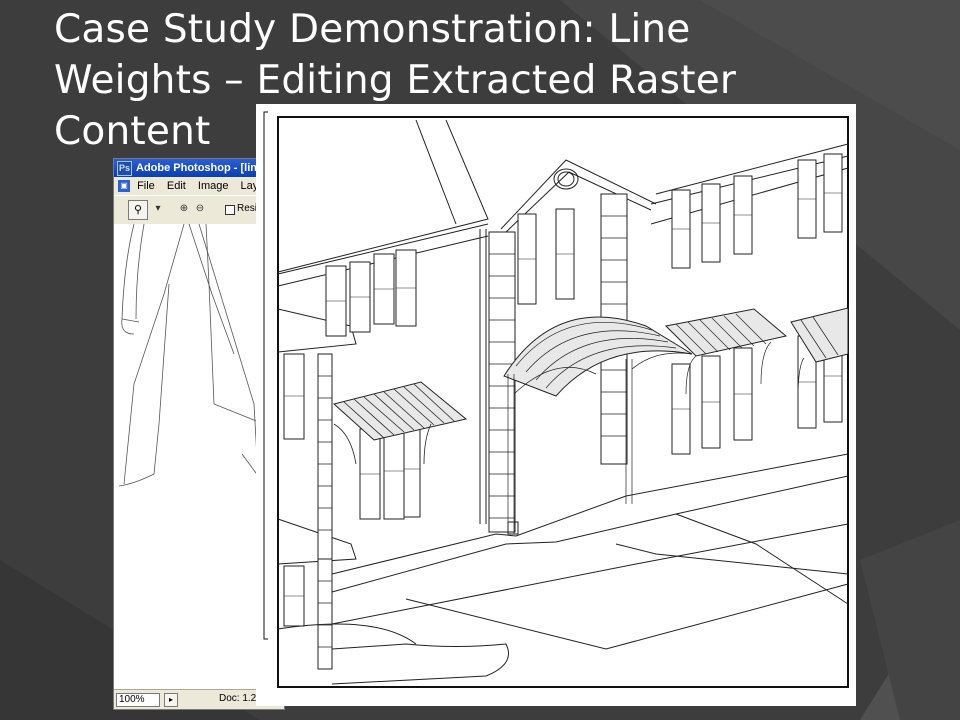 This screenshot has width=960, height=720. What do you see at coordinates (158, 209) in the screenshot?
I see `tool-preset-dropdown-icon: ▾` at bounding box center [158, 209].